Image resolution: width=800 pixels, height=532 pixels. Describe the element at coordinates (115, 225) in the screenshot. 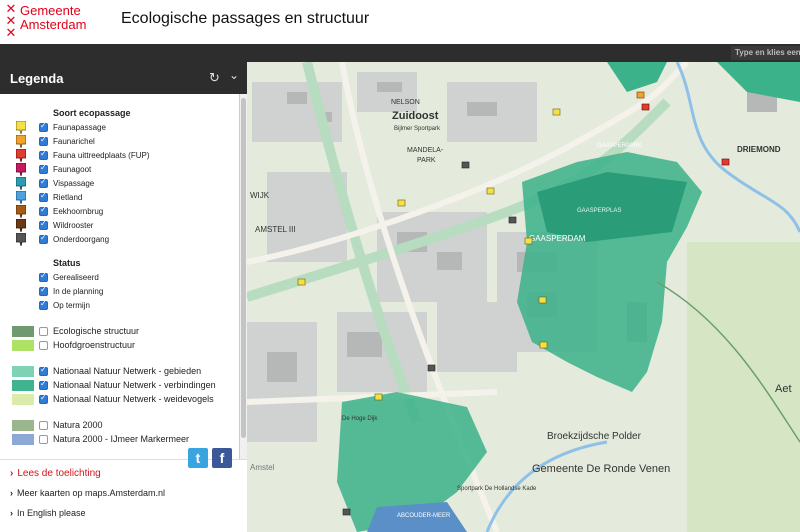

I see `legend-item-wildrooster: Wildrooster` at that location.